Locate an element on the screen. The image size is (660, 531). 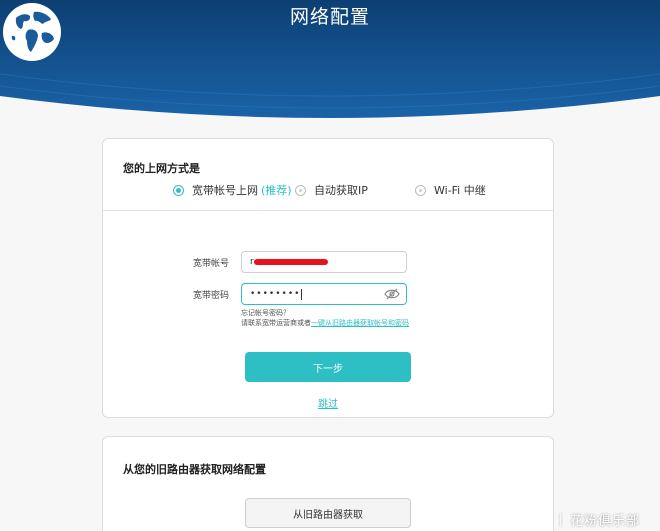
old-router-card: 从您的旧路由器获取网络配置 从旧路由器获取 is located at coordinates (328, 483).